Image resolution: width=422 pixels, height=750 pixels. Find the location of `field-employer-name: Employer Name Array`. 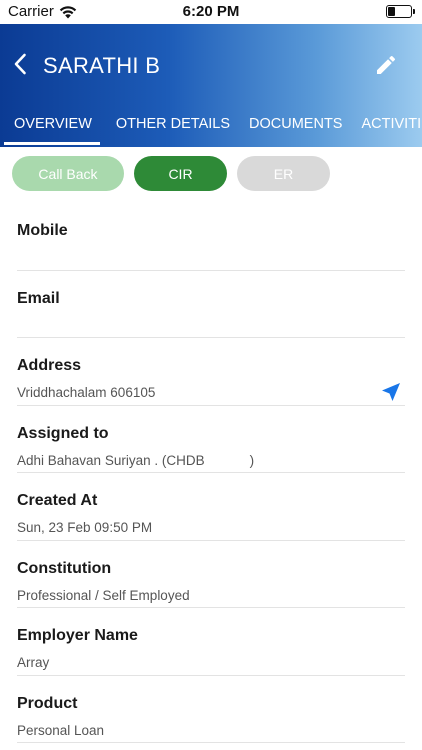

field-employer-name: Employer Name Array is located at coordinates (211, 642).